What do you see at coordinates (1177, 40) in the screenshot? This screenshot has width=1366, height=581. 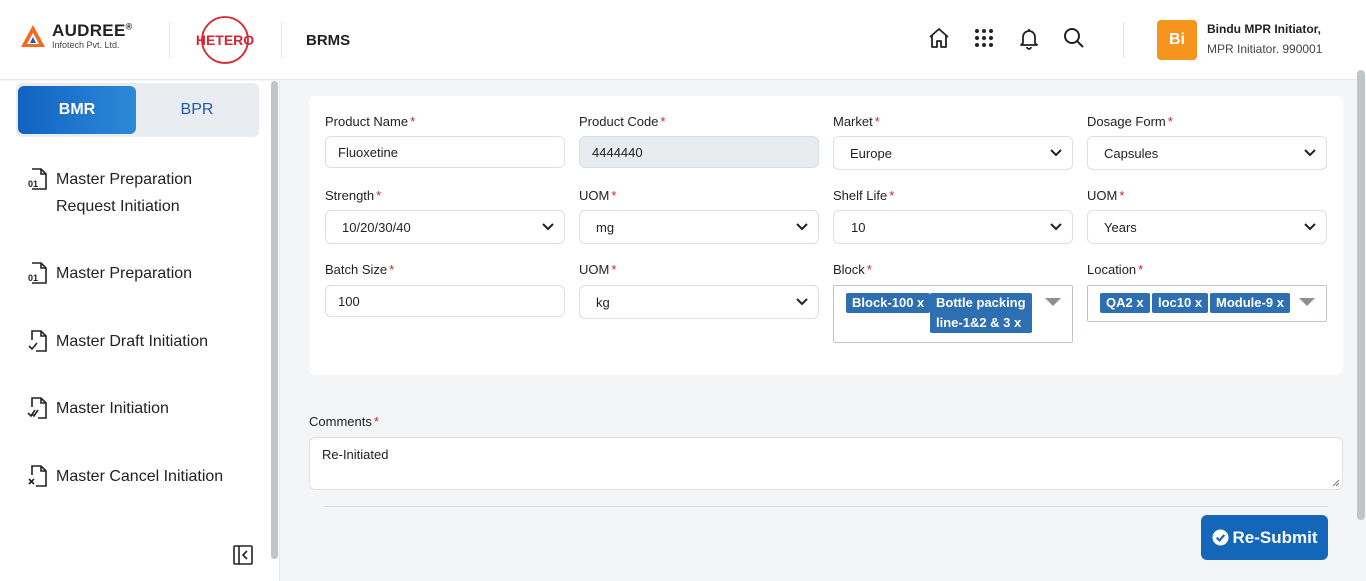 I see `user-avatar: Bi` at bounding box center [1177, 40].